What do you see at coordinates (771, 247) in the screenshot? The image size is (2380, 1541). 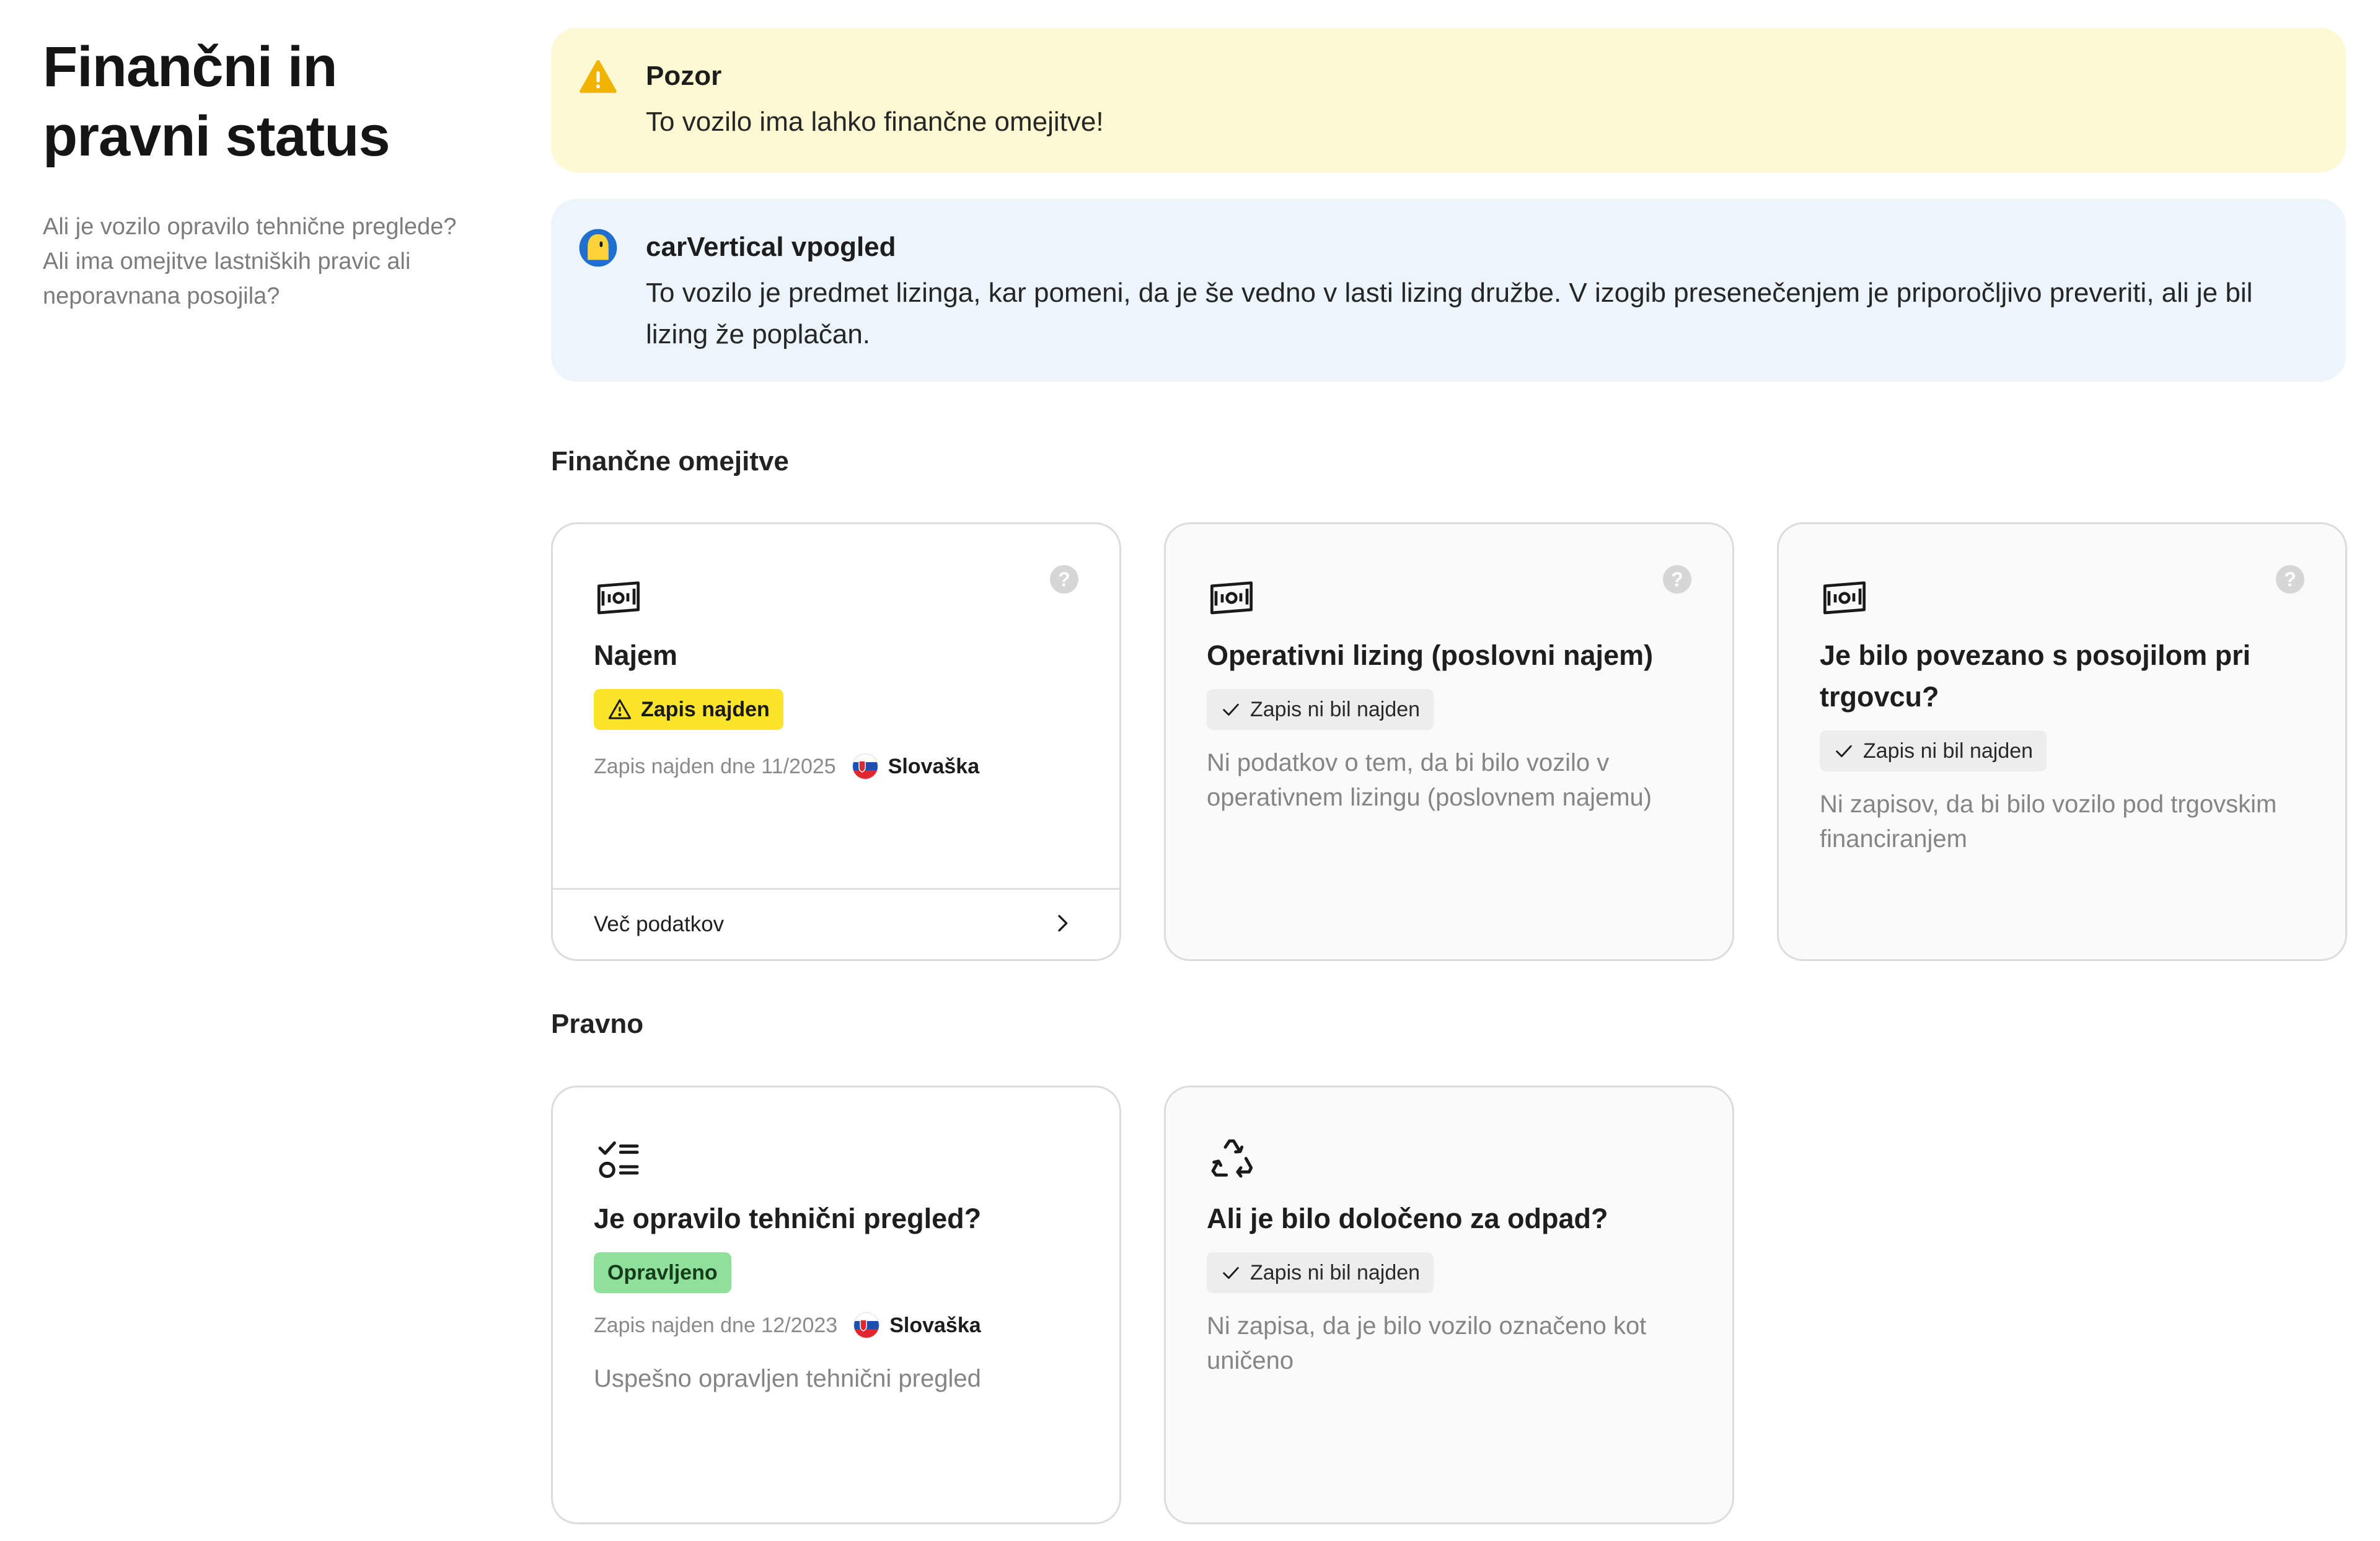 I see `insight-title: carVertical vpogled` at bounding box center [771, 247].